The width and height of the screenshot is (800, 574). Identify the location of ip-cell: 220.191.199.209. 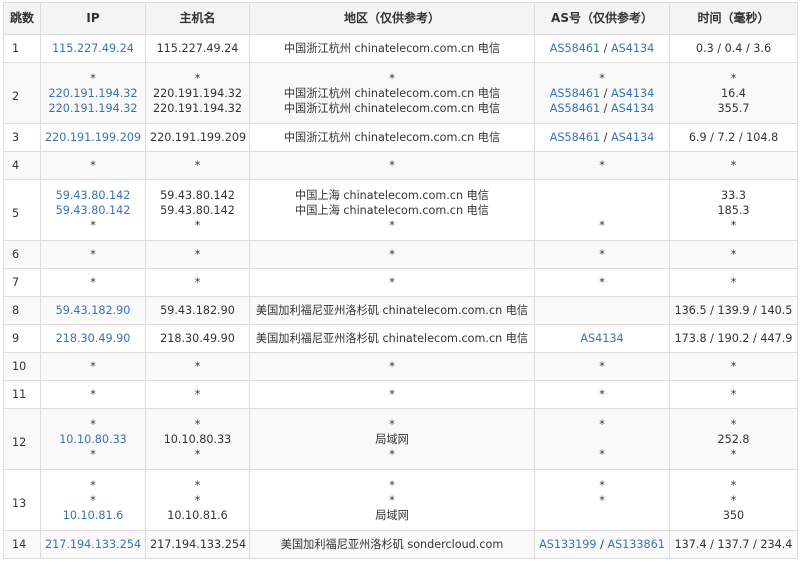
(93, 137).